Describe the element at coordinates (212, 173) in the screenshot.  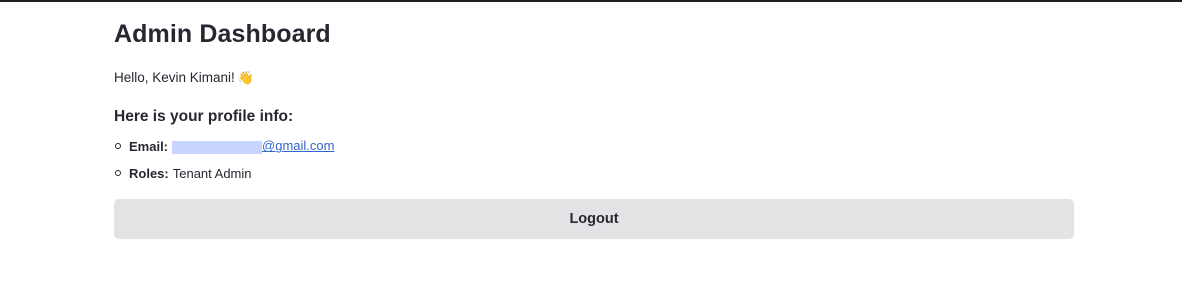
I see `roles-value: Tenant Admin` at that location.